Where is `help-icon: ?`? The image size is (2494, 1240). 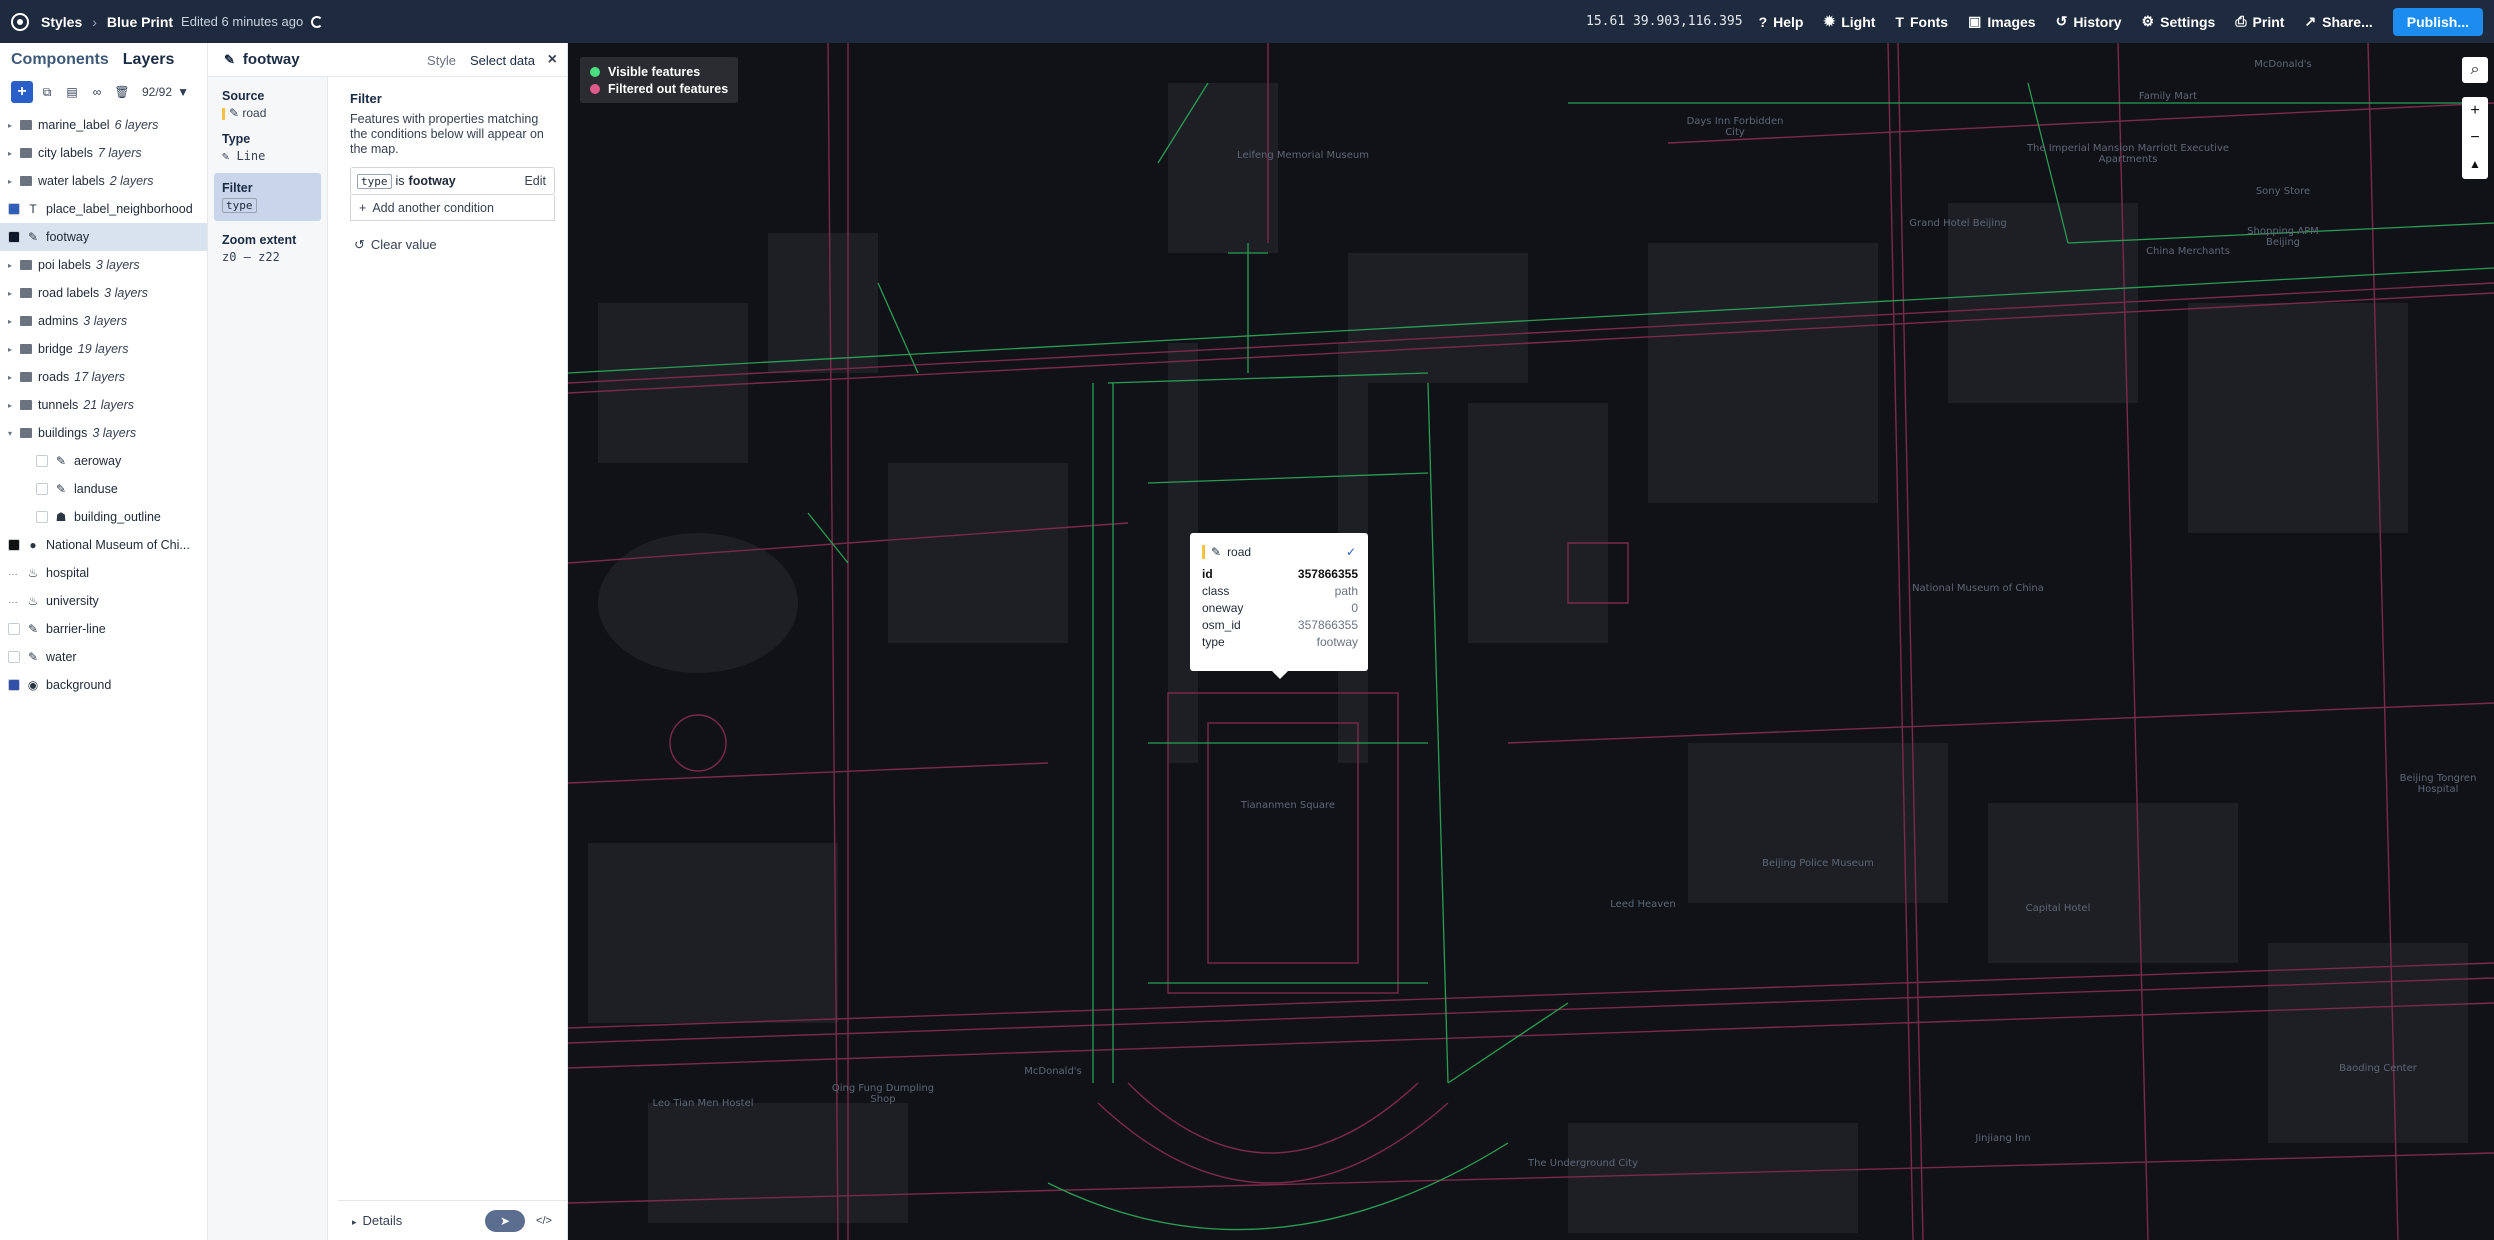 help-icon: ? is located at coordinates (1763, 21).